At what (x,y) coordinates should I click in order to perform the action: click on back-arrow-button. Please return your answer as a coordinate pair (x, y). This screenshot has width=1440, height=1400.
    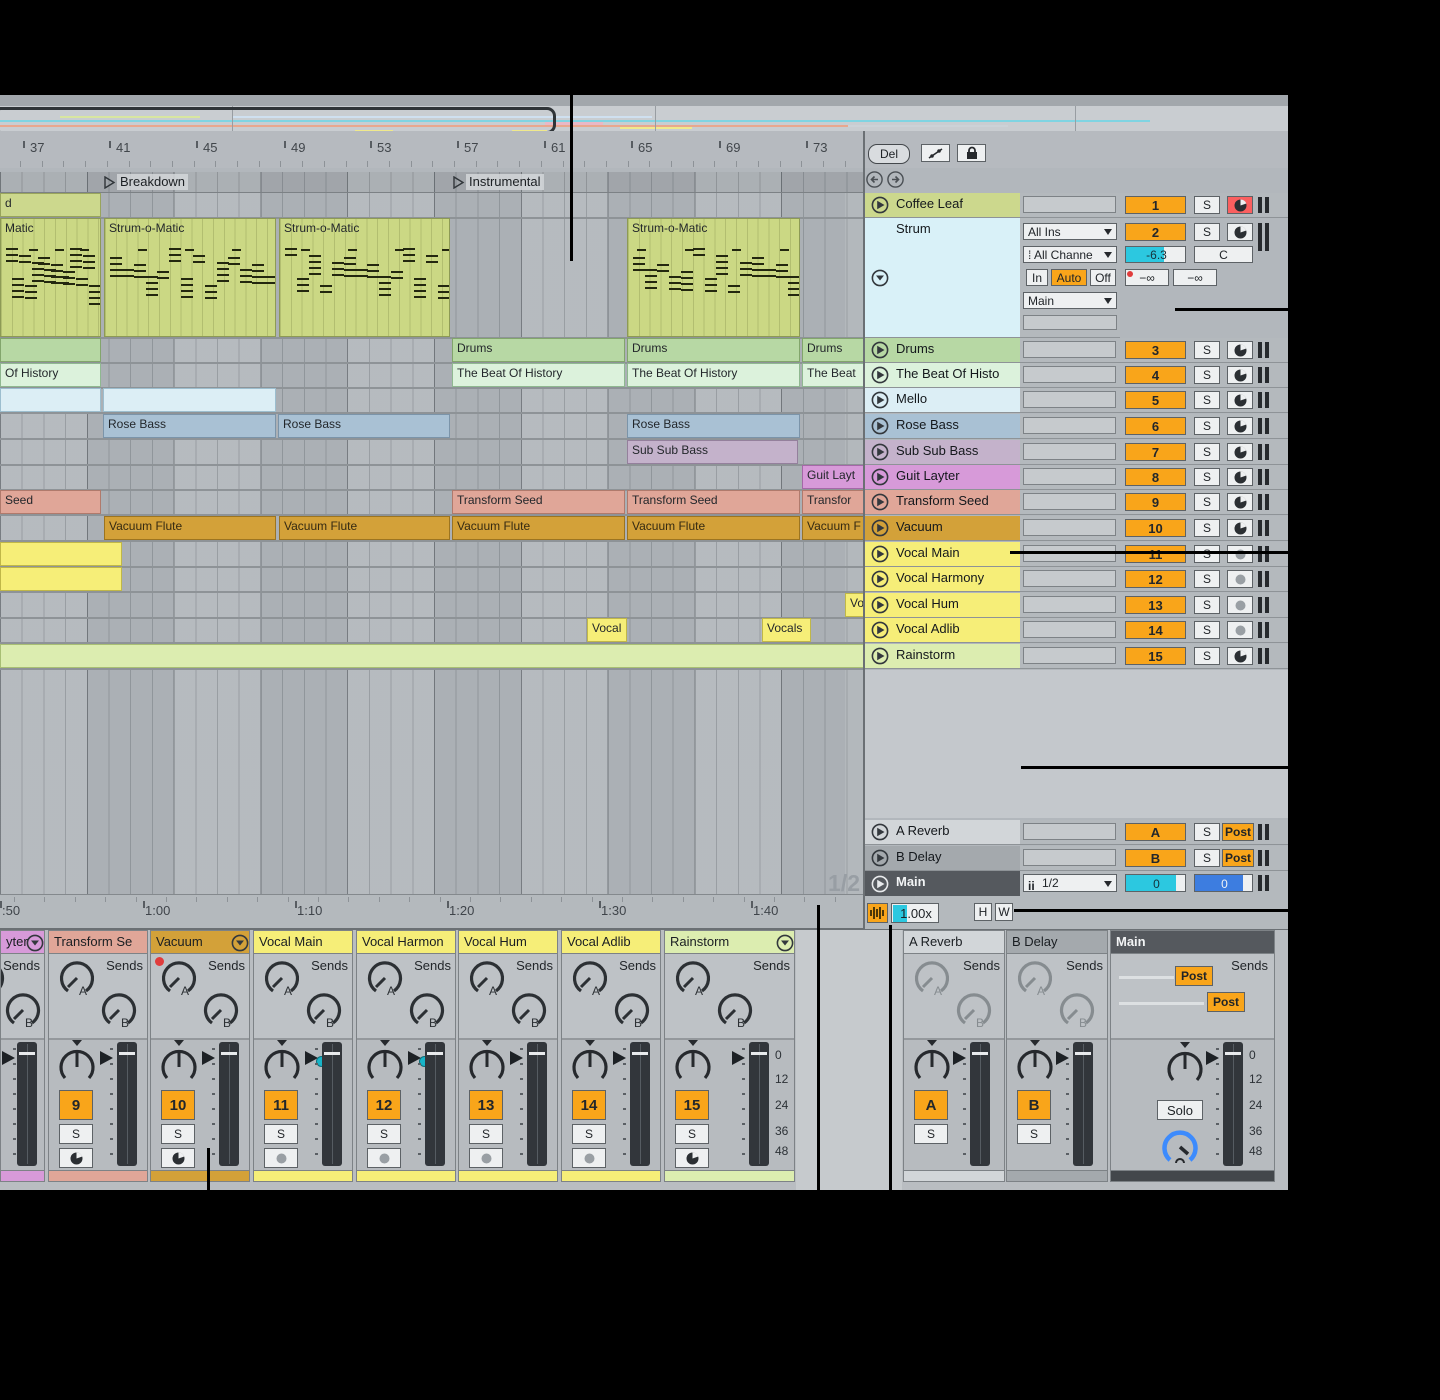
    Looking at the image, I should click on (874, 179).